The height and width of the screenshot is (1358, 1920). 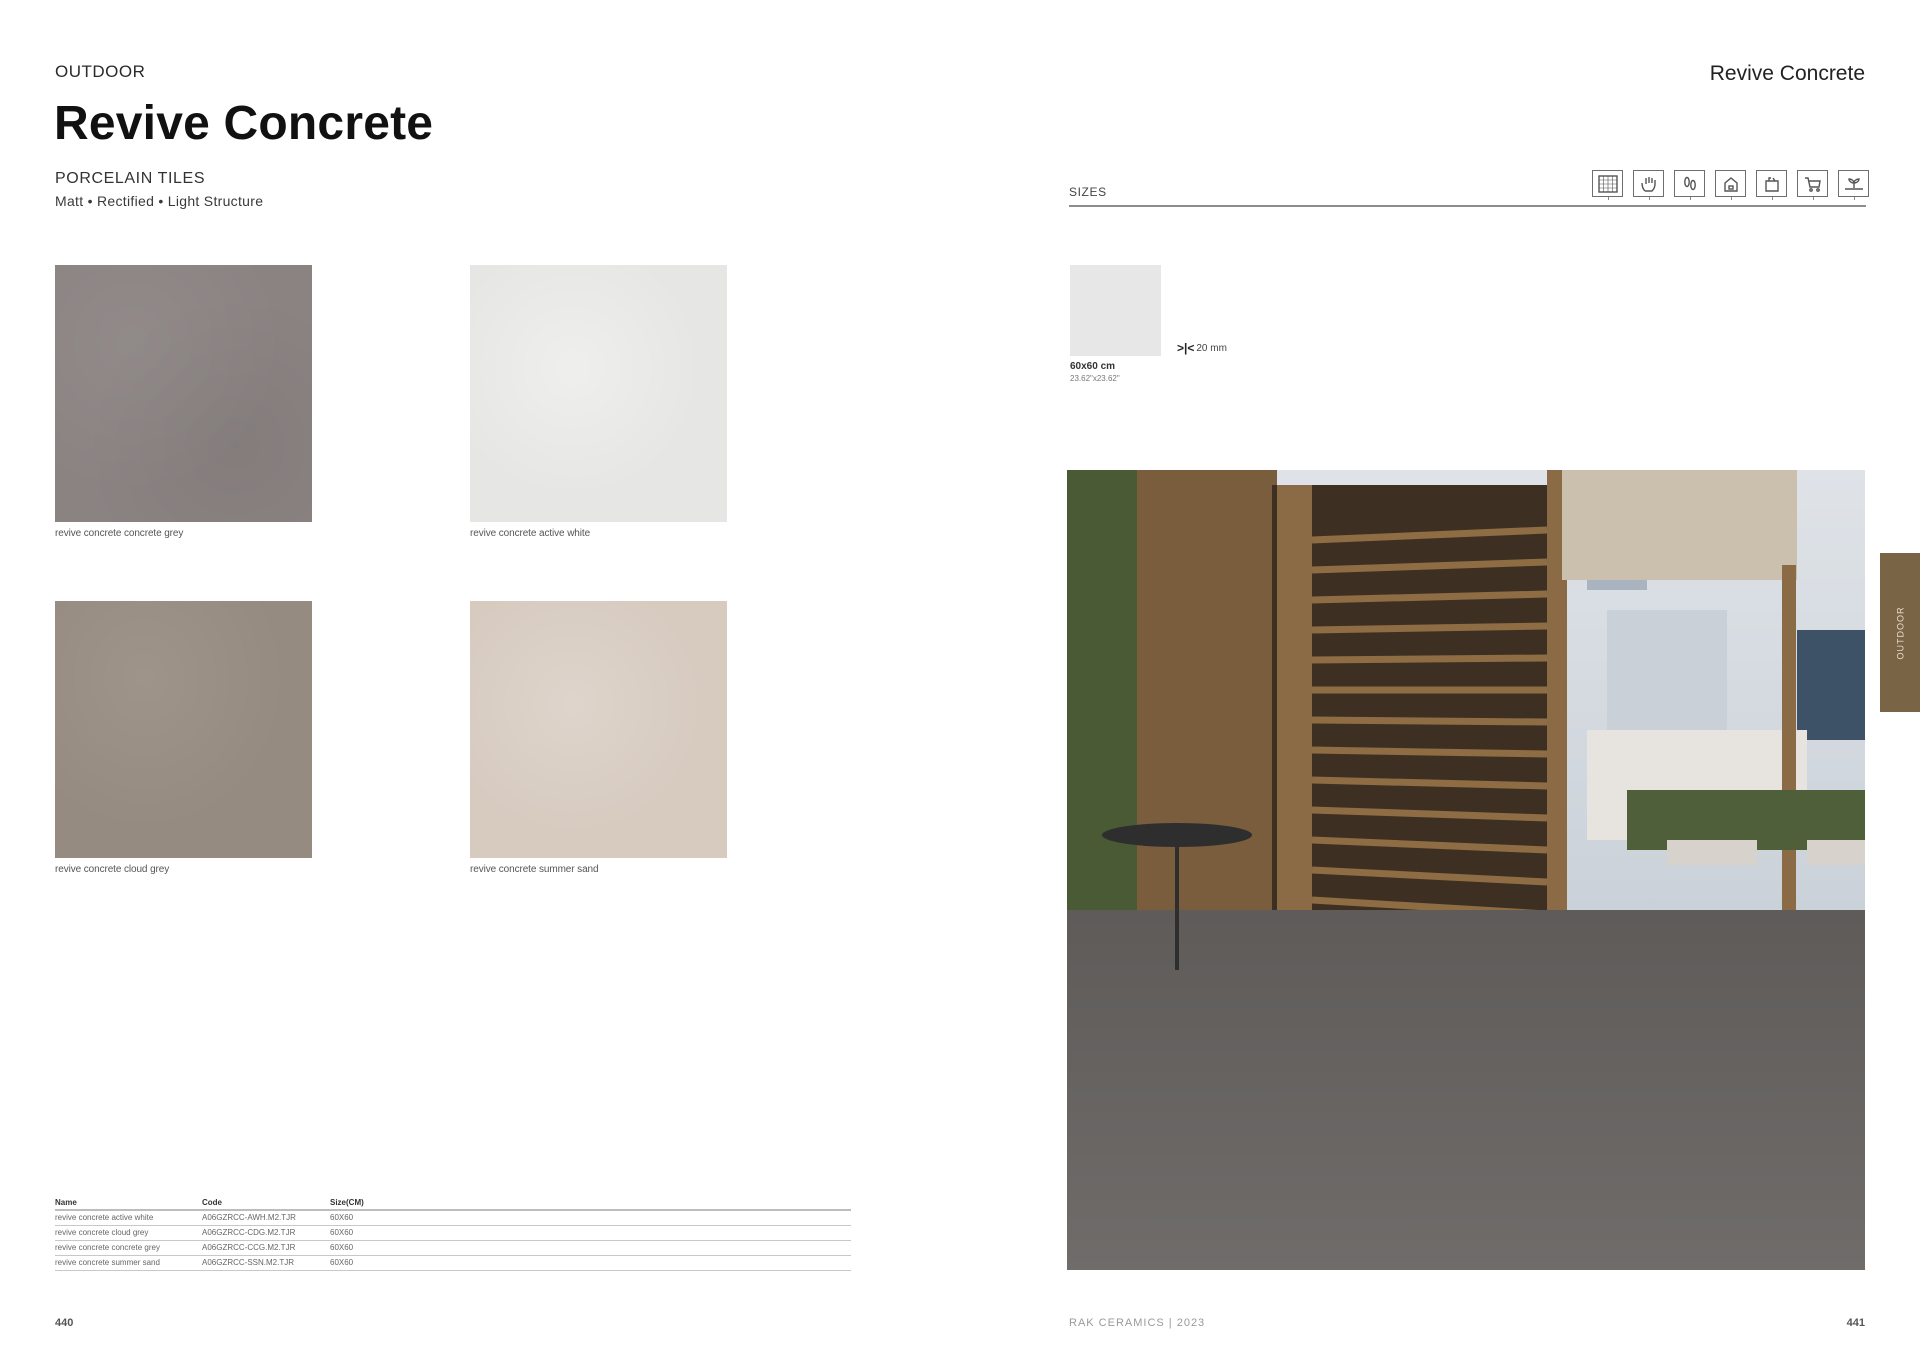 I want to click on page-number-left: 440, so click(x=64, y=1323).